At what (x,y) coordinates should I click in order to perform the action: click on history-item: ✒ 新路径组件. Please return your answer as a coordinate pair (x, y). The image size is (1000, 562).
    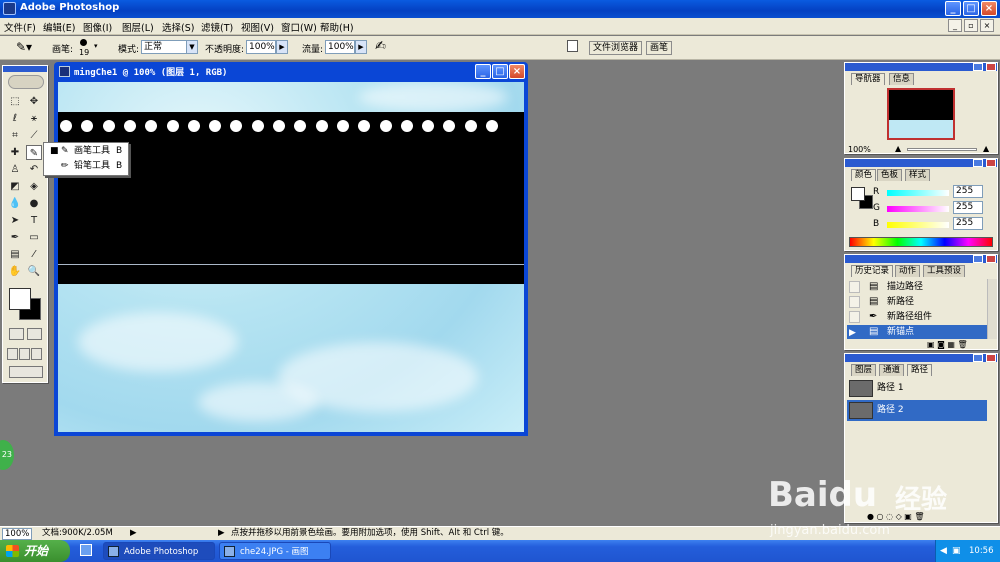
    Looking at the image, I should click on (917, 317).